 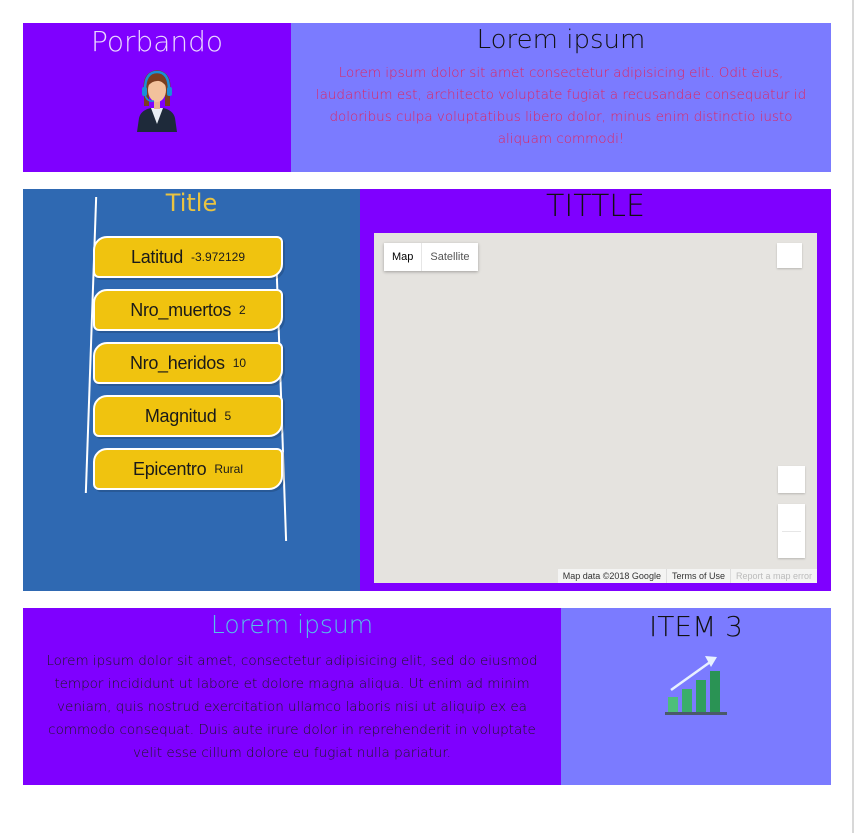 I want to click on ribbon-value: 2, so click(x=242, y=310).